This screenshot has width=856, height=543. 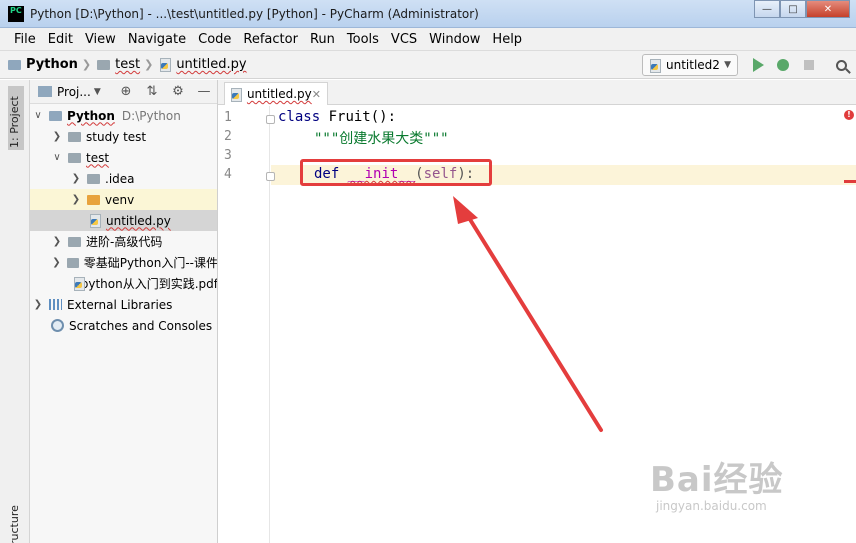 What do you see at coordinates (91, 115) in the screenshot?
I see `tree-item-label: Python` at bounding box center [91, 115].